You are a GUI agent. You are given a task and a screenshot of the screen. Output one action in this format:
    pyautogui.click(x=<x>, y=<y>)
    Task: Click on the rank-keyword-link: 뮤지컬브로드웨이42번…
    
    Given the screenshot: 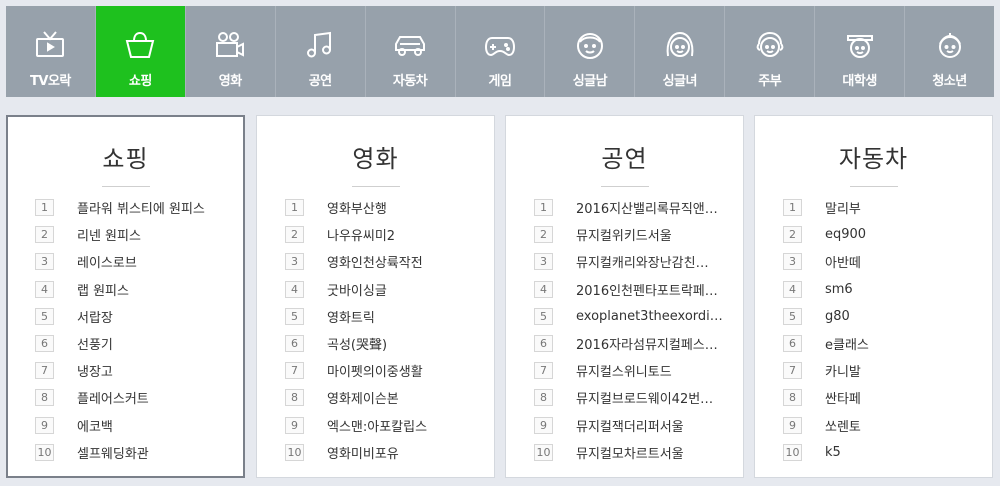 What is the action you would take?
    pyautogui.click(x=644, y=397)
    